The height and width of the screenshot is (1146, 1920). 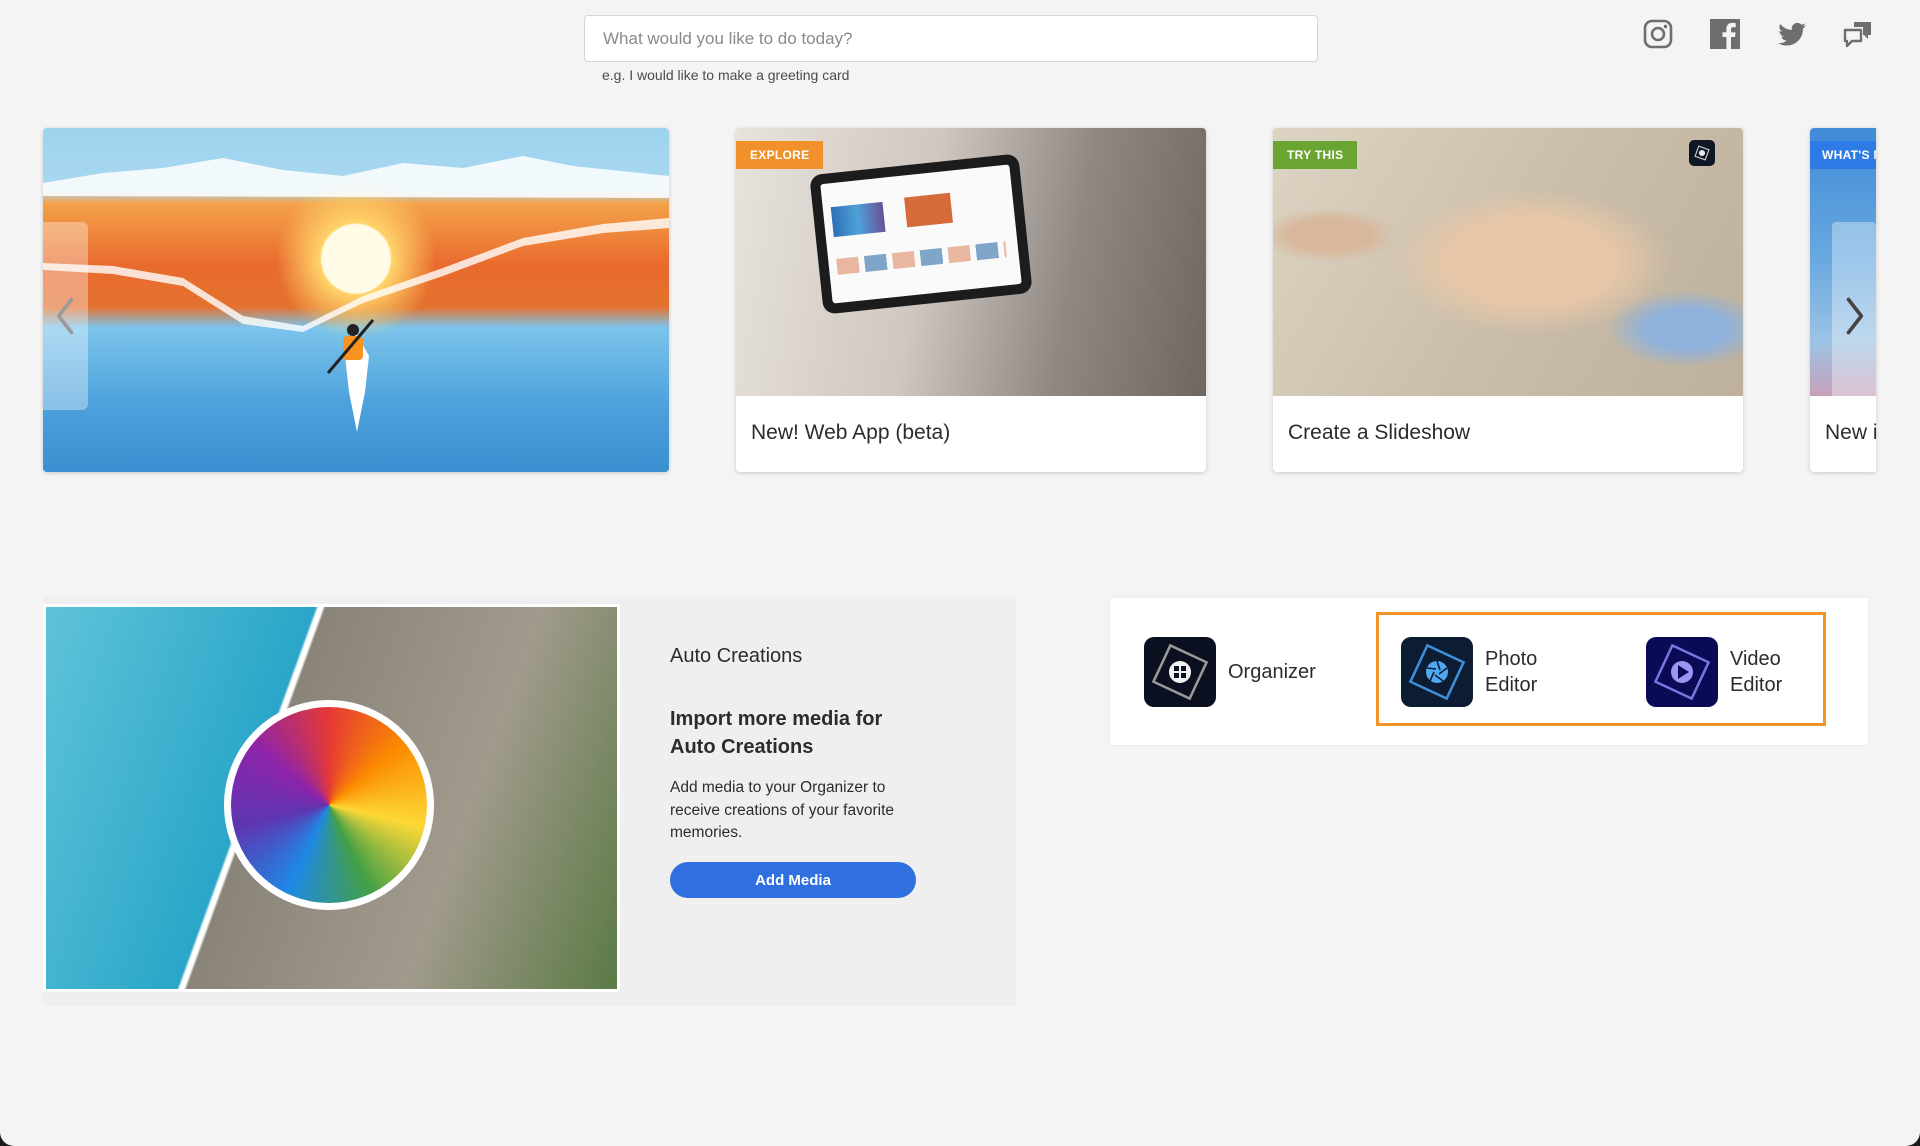 I want to click on instagram-button, so click(x=1658, y=34).